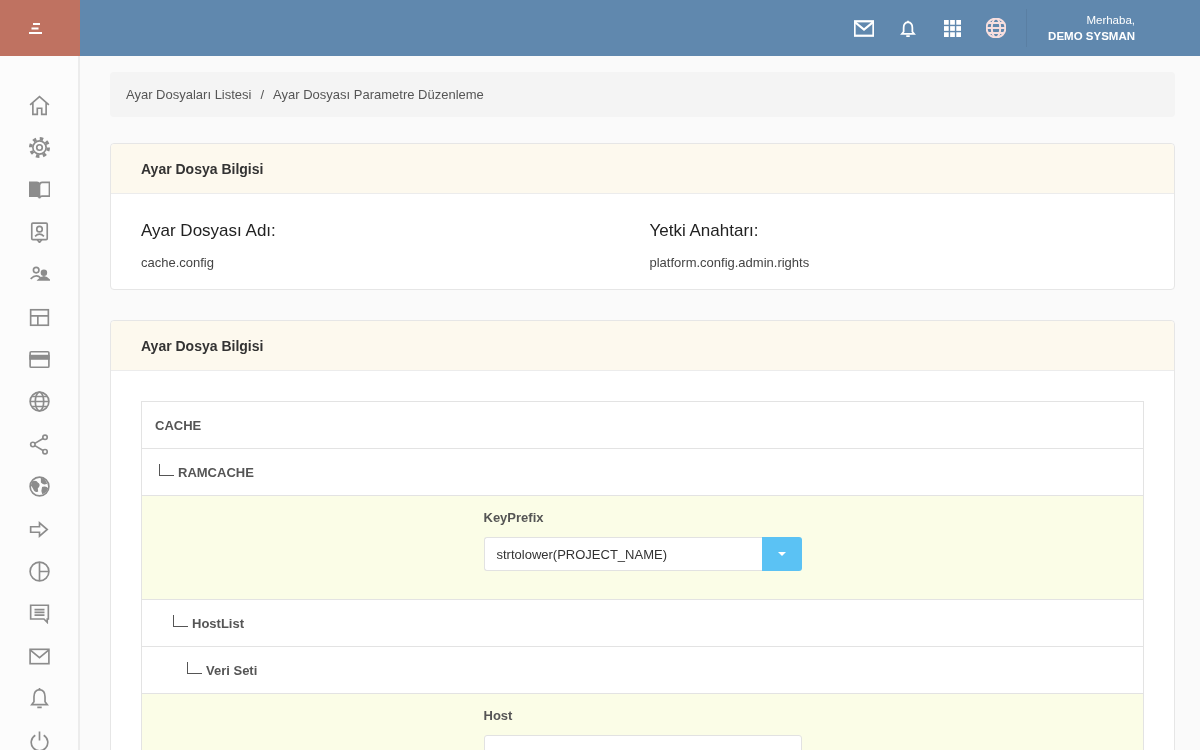 This screenshot has height=750, width=1200. What do you see at coordinates (622, 554) in the screenshot?
I see `dropdown-field: strtolower(PROJECT_NAME)` at bounding box center [622, 554].